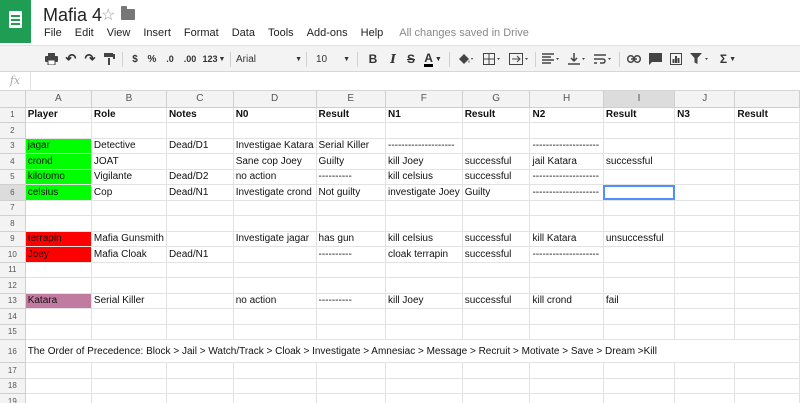  What do you see at coordinates (705, 192) in the screenshot?
I see `cell-j6` at bounding box center [705, 192].